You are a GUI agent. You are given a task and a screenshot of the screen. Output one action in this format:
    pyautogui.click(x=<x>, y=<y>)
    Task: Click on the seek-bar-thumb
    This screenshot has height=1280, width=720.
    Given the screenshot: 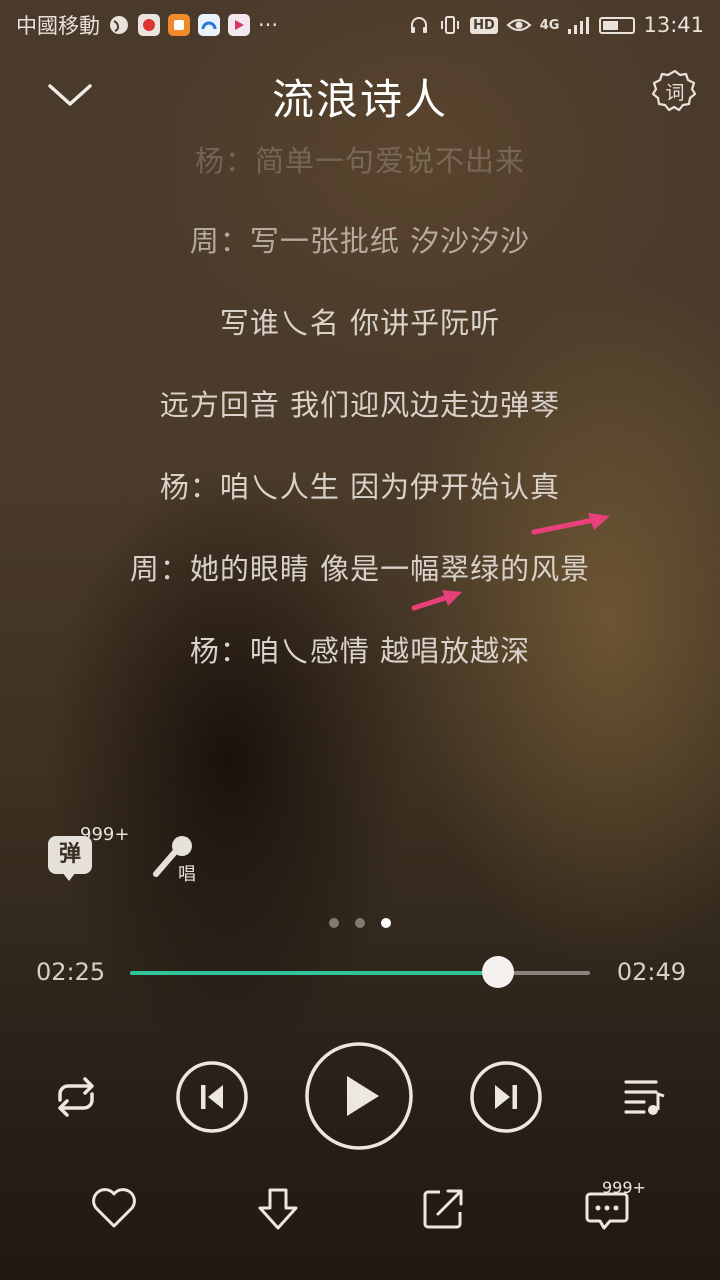 What is the action you would take?
    pyautogui.click(x=498, y=972)
    